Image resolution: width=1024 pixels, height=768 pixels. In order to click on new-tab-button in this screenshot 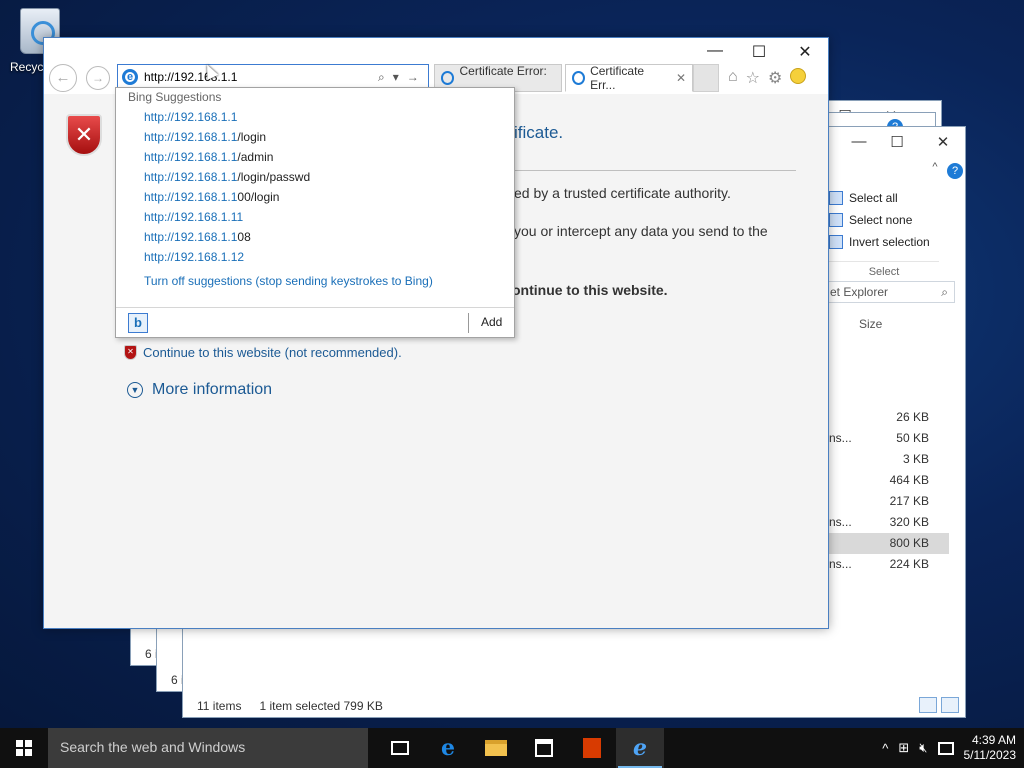, I will do `click(706, 78)`.